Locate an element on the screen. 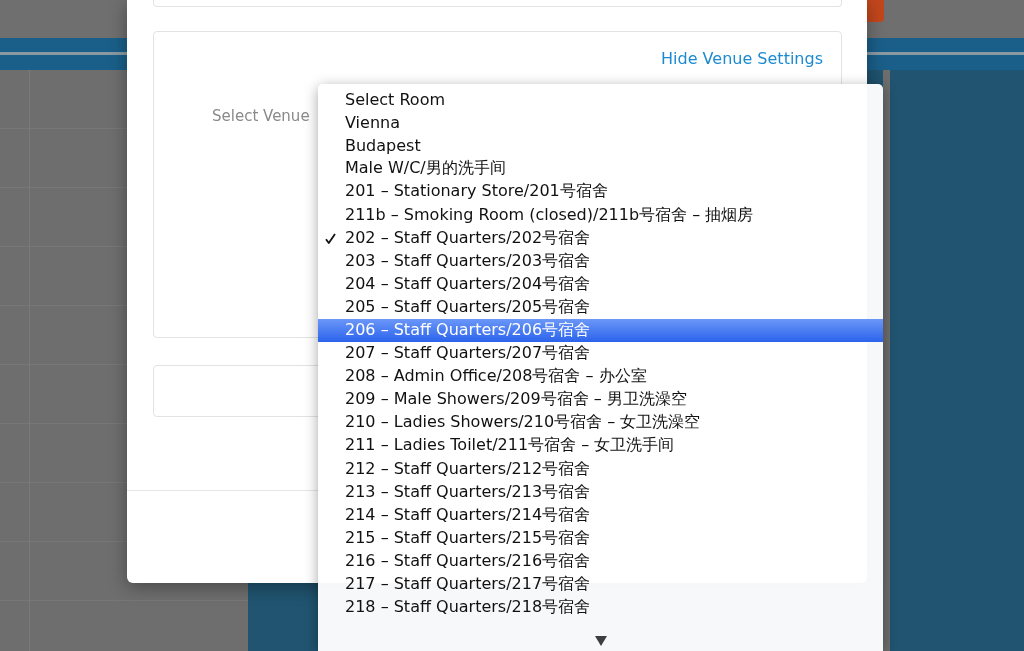  dropdown-option: 207 – Staff Quarters/207号宿舍 is located at coordinates (600, 354).